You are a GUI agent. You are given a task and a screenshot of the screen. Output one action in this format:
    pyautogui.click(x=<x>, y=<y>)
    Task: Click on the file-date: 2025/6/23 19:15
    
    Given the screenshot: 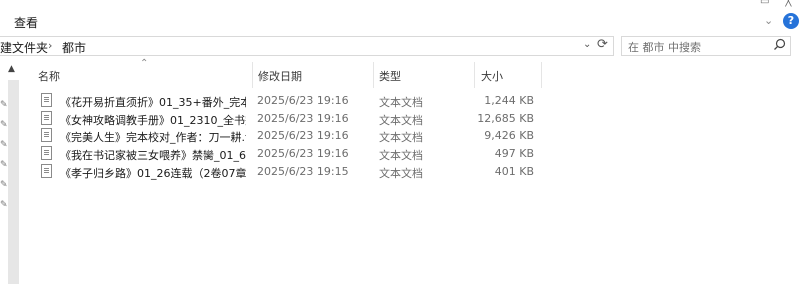 What is the action you would take?
    pyautogui.click(x=303, y=171)
    